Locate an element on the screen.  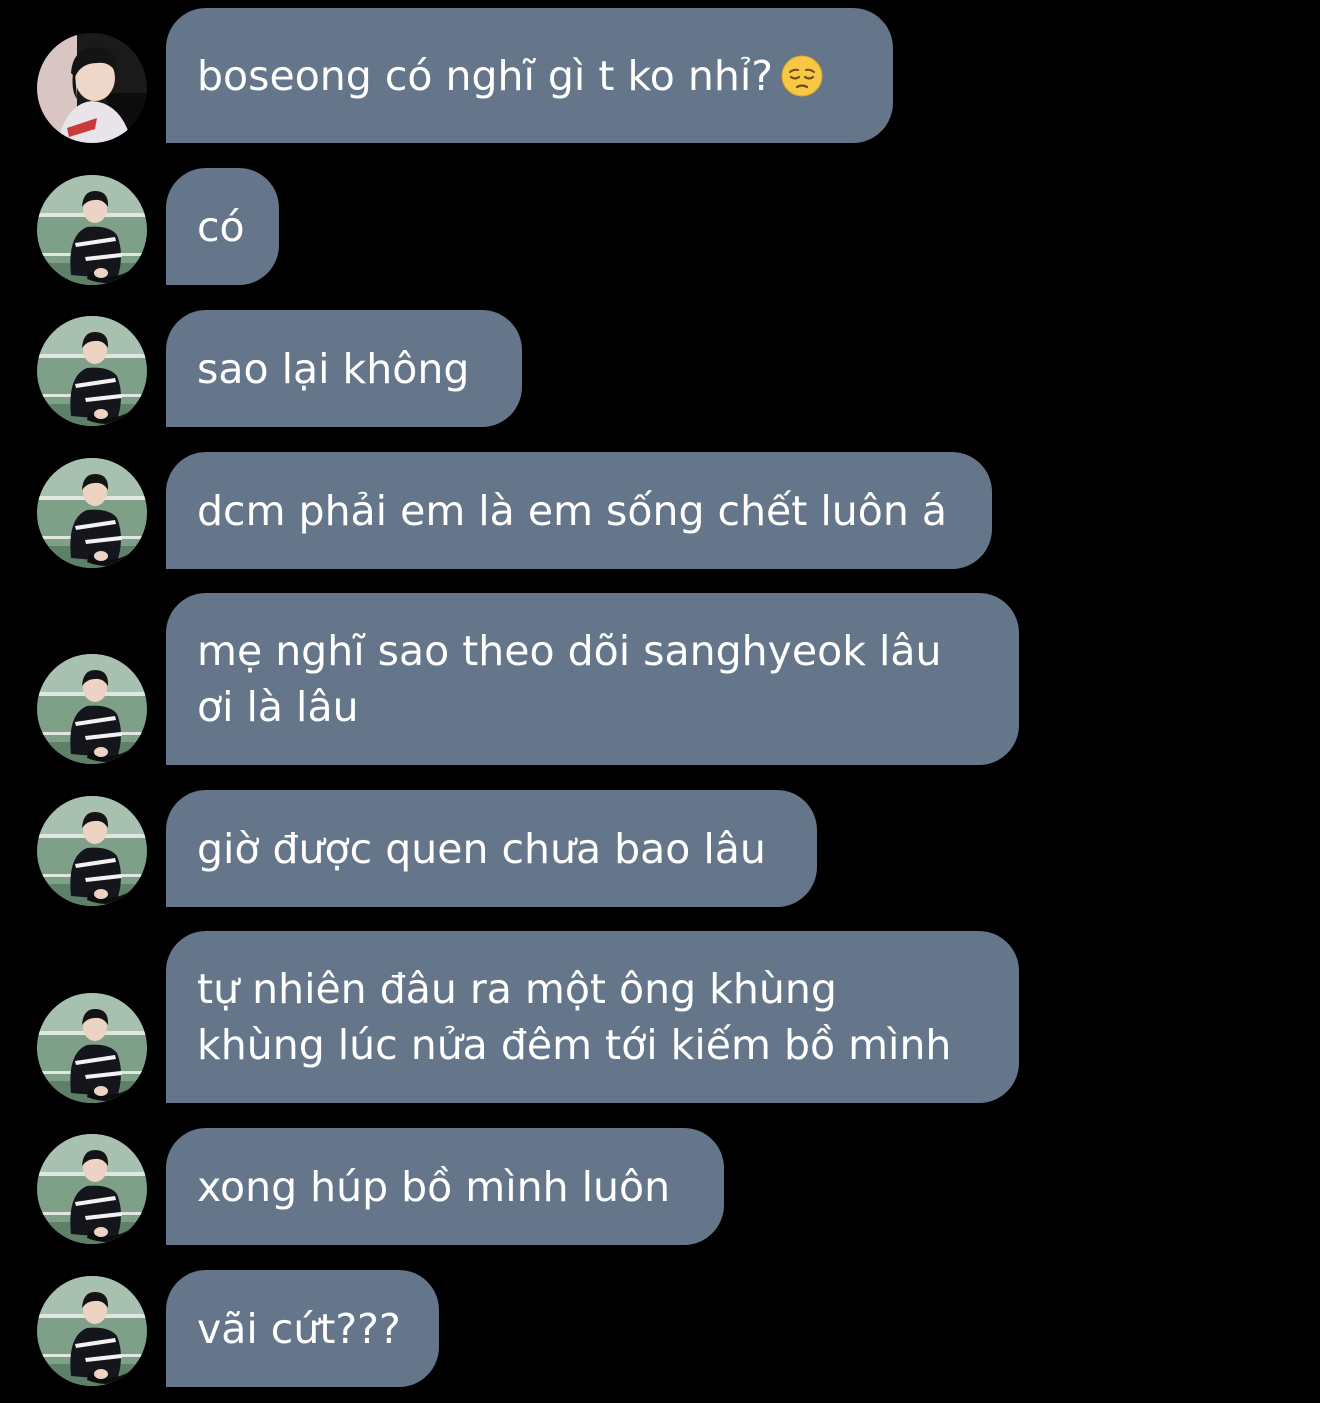
sender-avatar-other is located at coordinates (92, 88).